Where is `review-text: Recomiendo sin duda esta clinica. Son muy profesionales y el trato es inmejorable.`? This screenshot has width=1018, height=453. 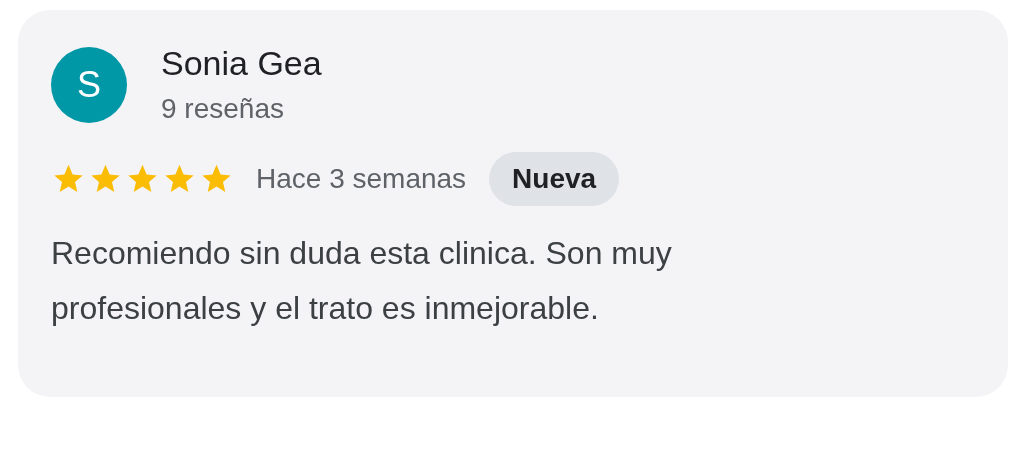 review-text: Recomiendo sin duda esta clinica. Son muy profesionales y el trato es inmejorable. is located at coordinates (362, 281).